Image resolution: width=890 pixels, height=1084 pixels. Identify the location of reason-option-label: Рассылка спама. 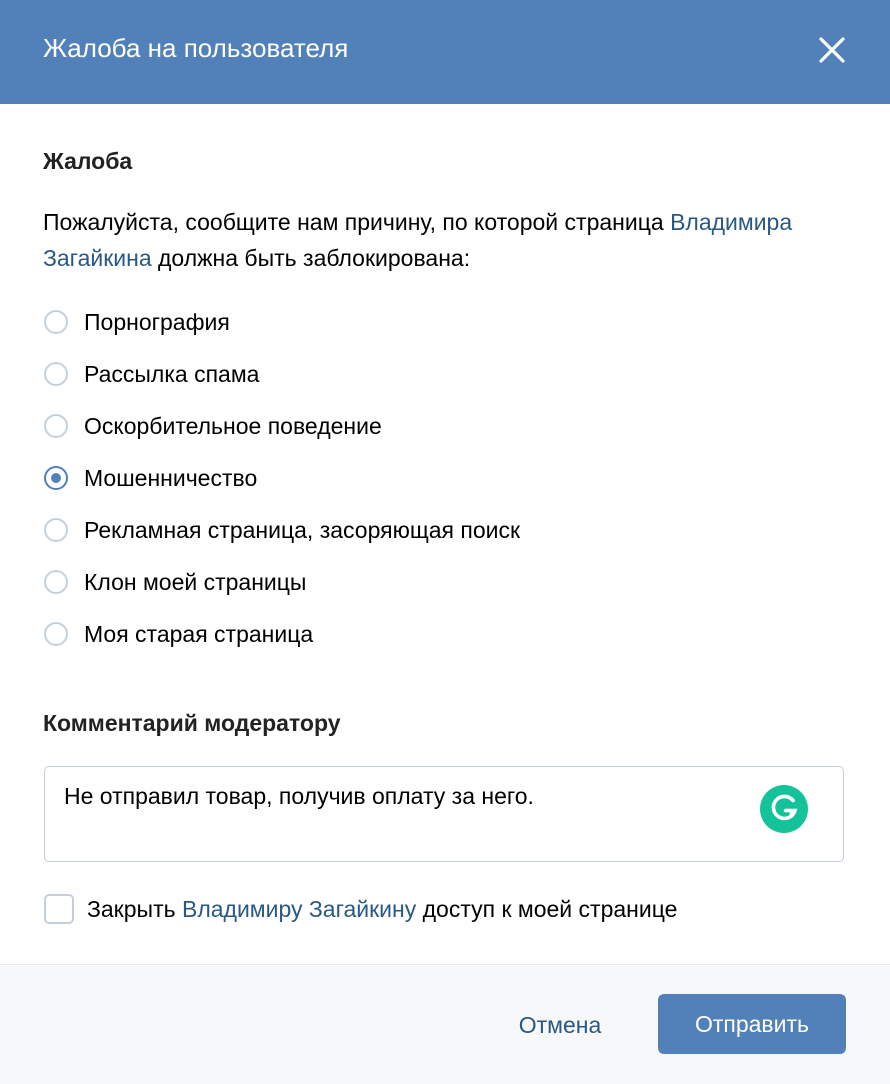
(172, 374).